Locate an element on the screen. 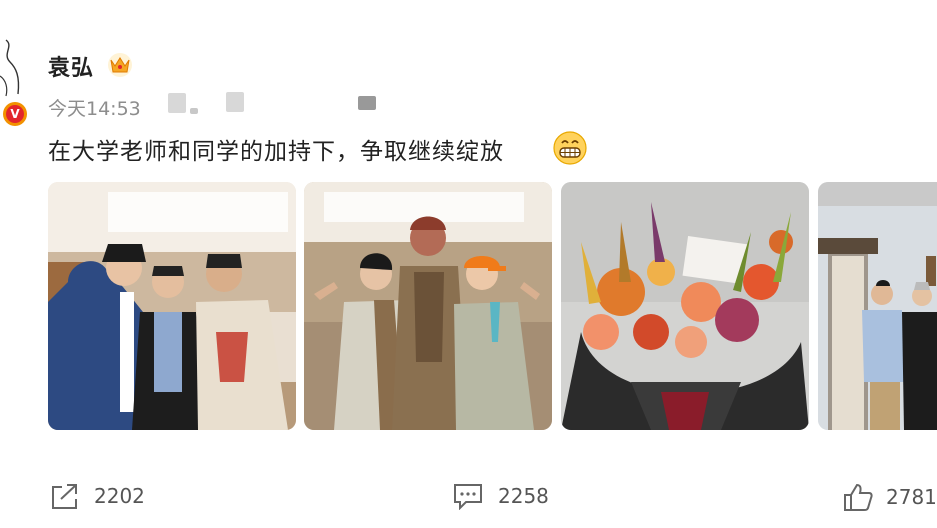  group-photo-two-men-icon is located at coordinates (877, 306).